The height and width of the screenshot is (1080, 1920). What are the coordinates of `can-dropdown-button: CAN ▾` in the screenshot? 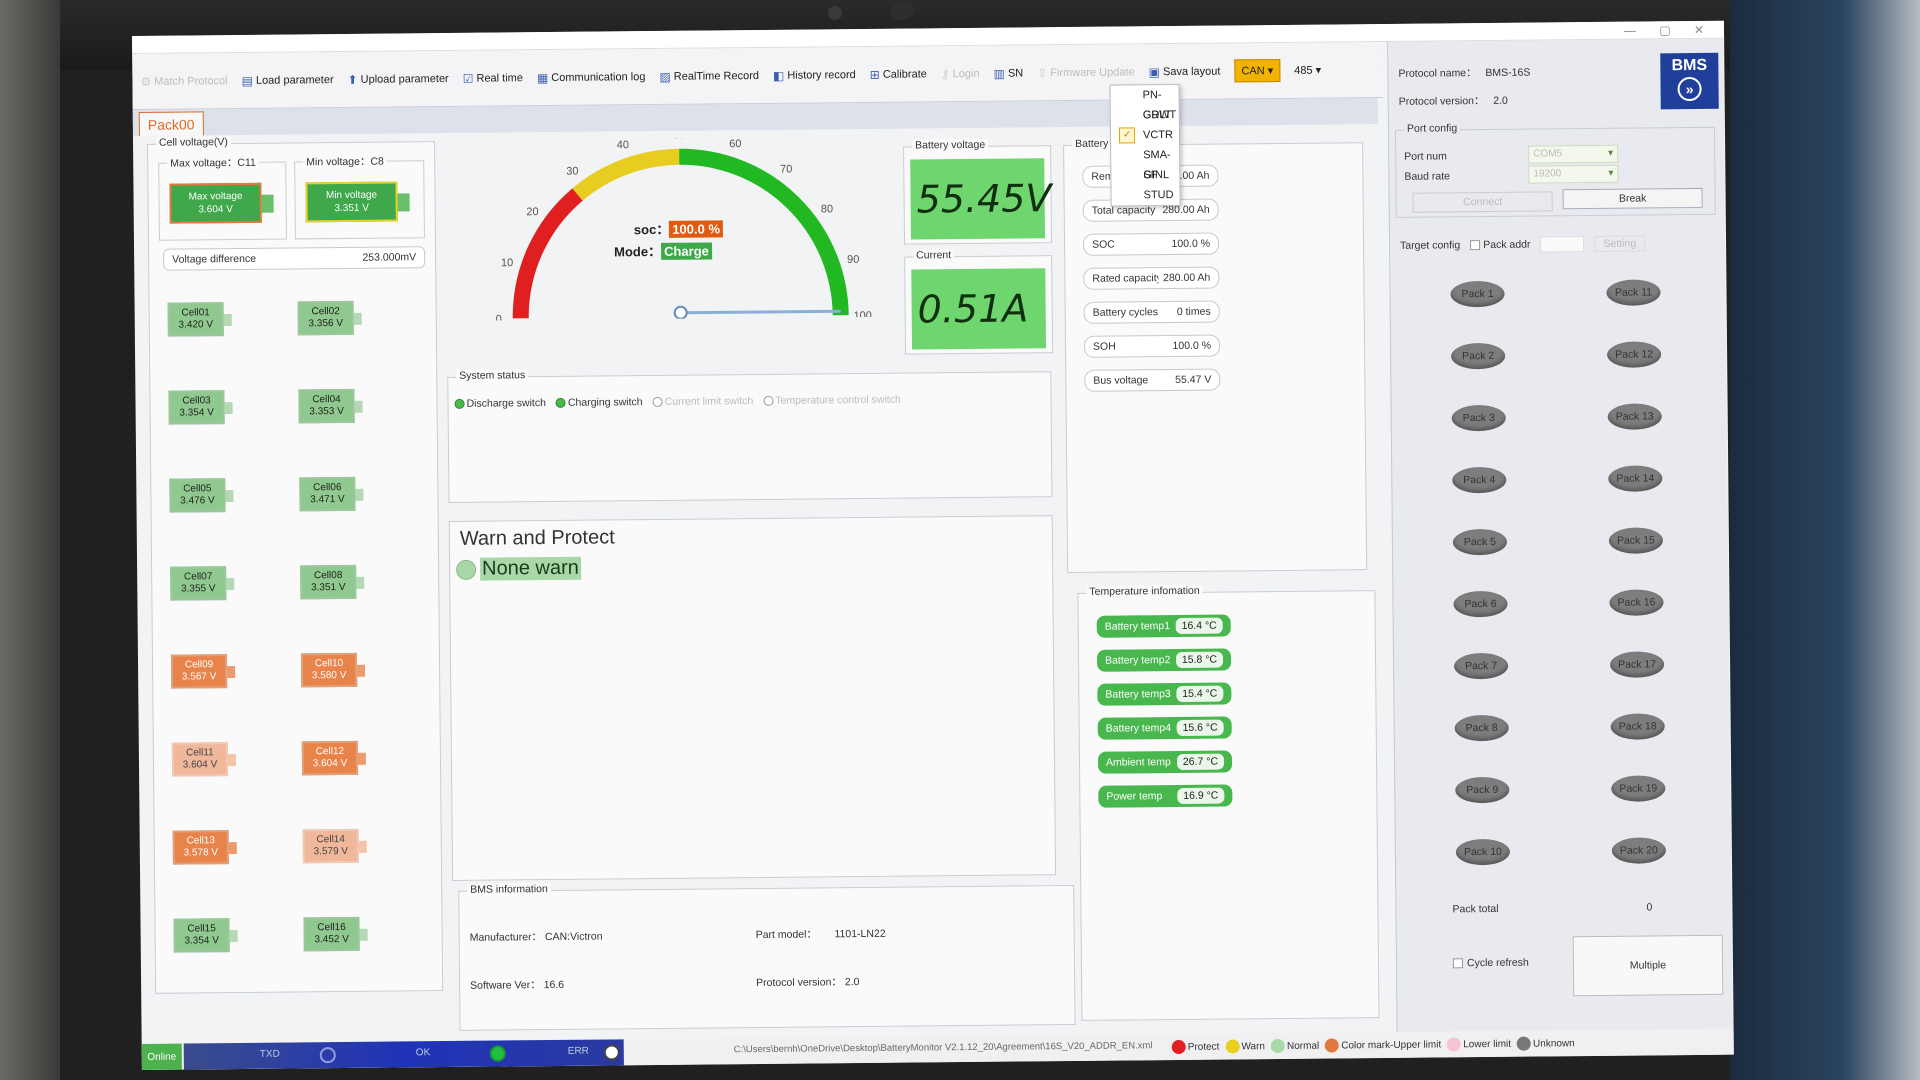 It's located at (1257, 70).